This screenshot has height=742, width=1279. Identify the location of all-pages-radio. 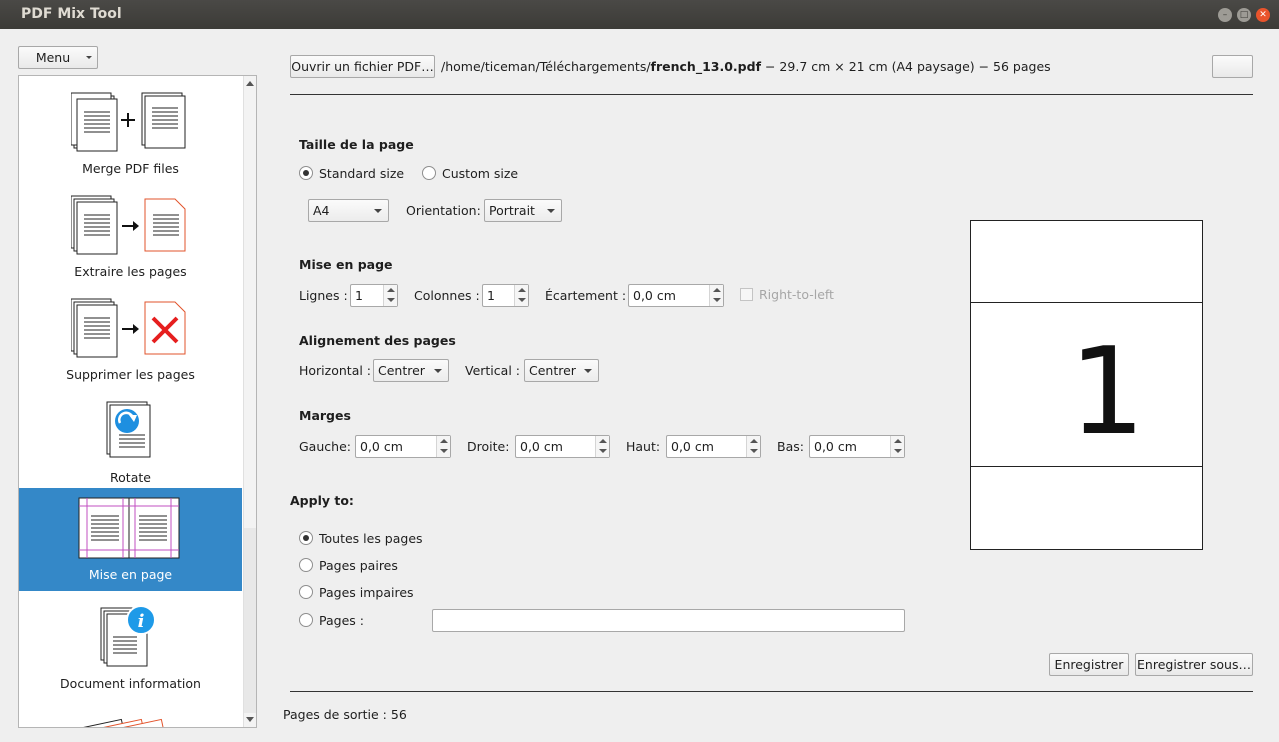
(306, 538).